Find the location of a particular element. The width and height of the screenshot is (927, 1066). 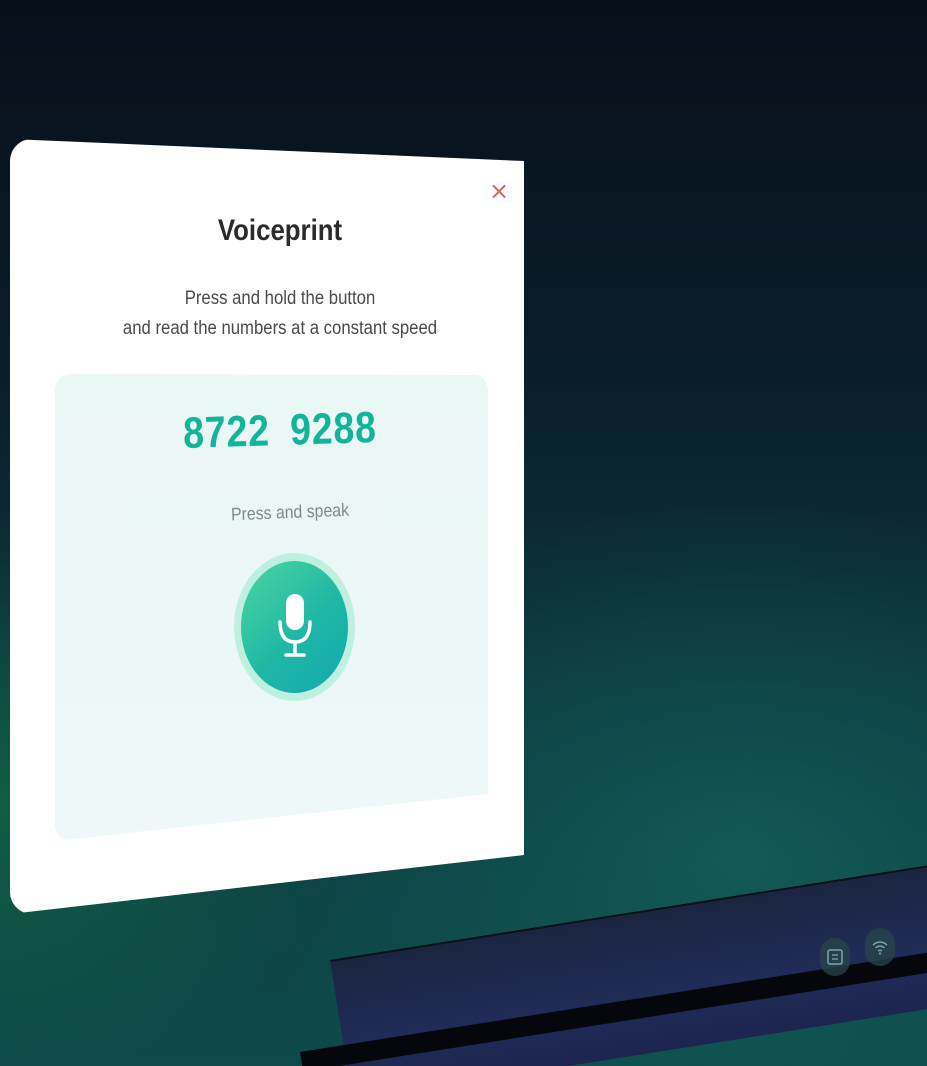

digit-groups: 8722 9288 is located at coordinates (280, 431).